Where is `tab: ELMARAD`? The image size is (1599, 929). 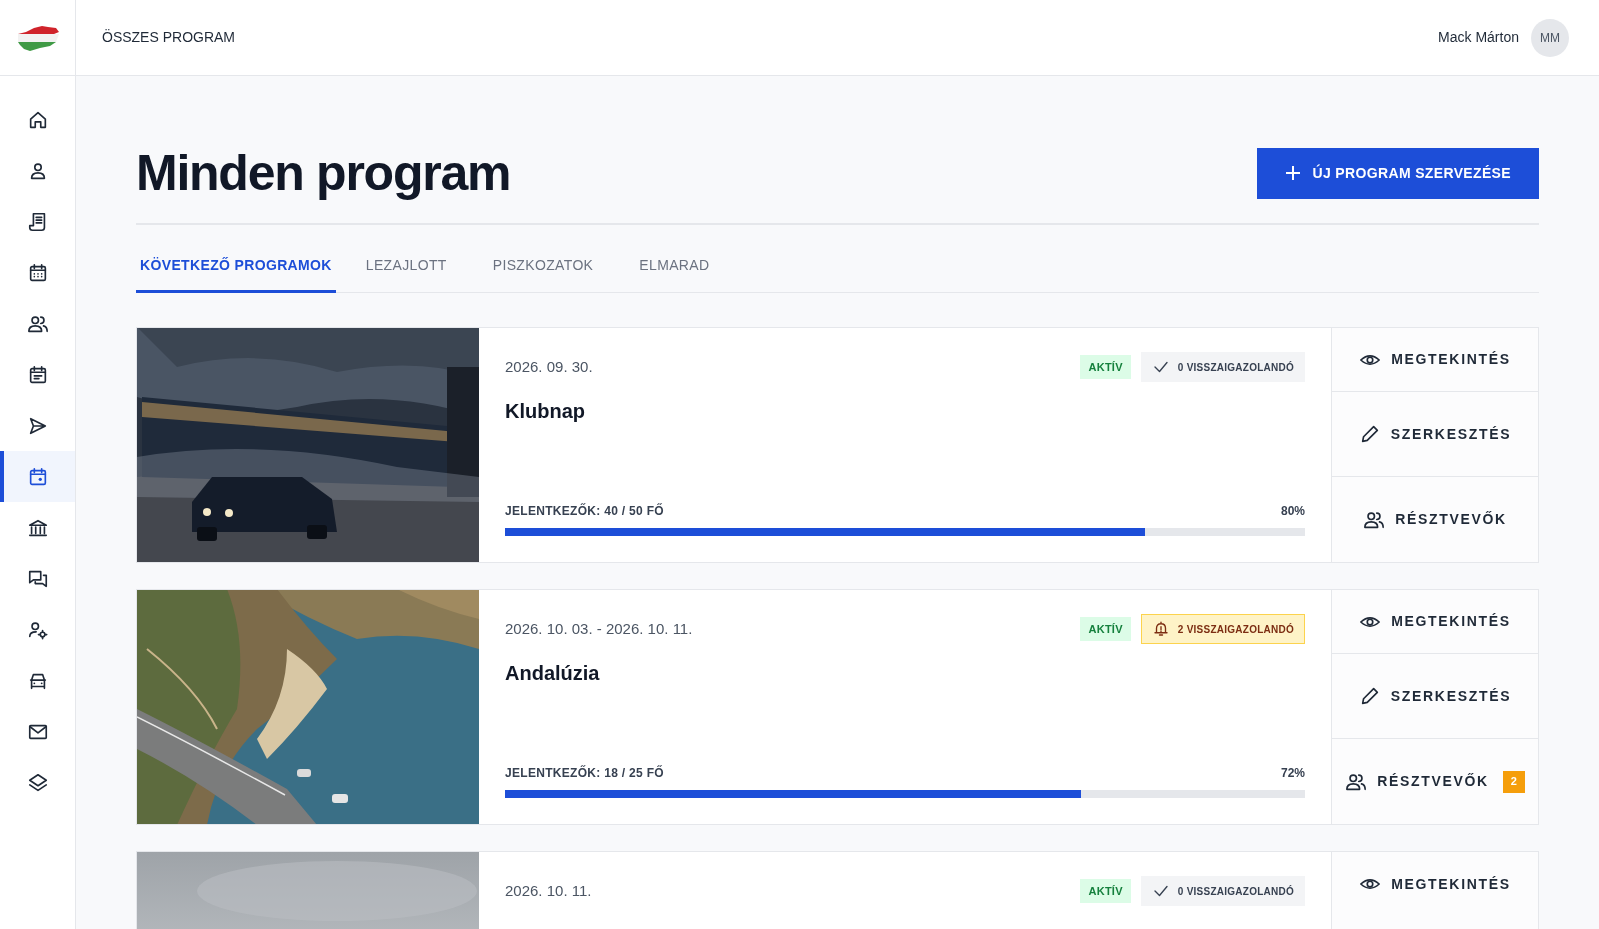
tab: ELMARAD is located at coordinates (674, 274).